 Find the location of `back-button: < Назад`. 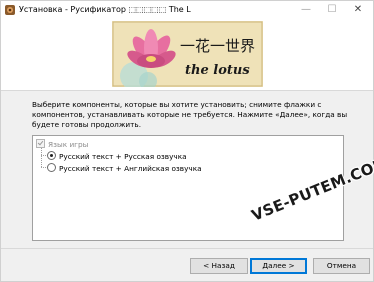

back-button: < Назад is located at coordinates (219, 266).